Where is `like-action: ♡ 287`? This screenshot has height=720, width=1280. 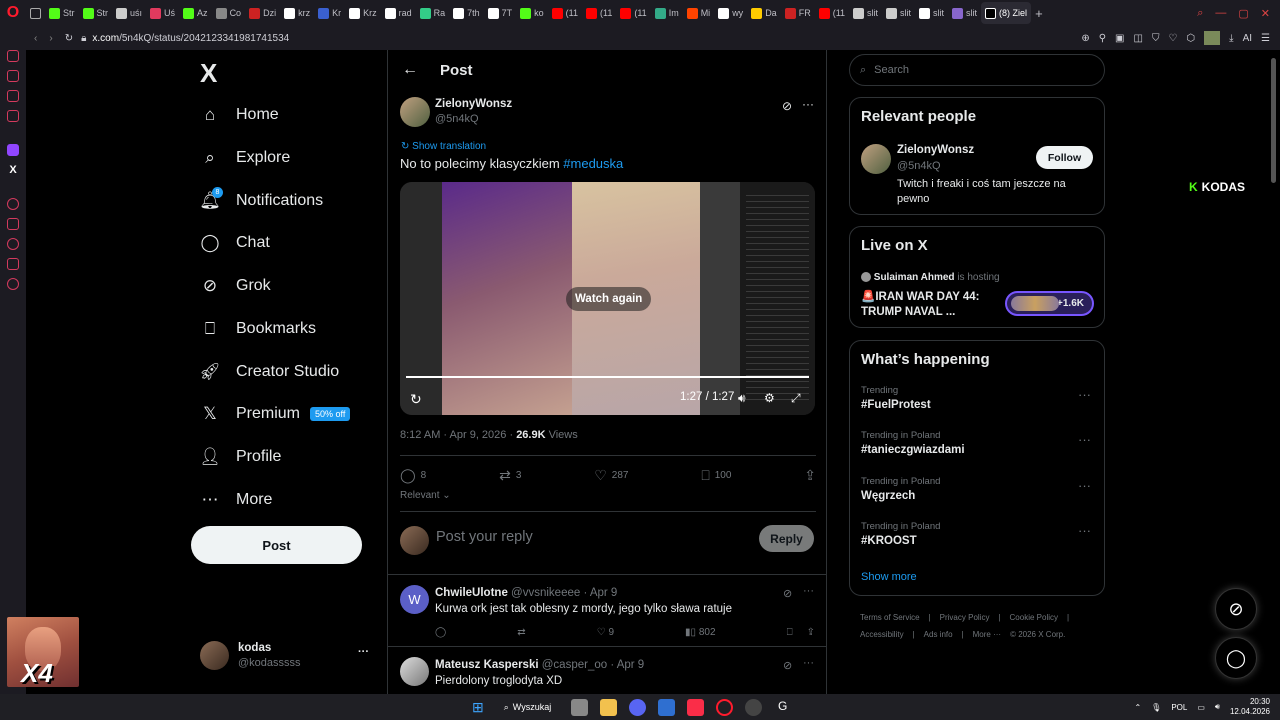
like-action: ♡ 287 is located at coordinates (611, 475).